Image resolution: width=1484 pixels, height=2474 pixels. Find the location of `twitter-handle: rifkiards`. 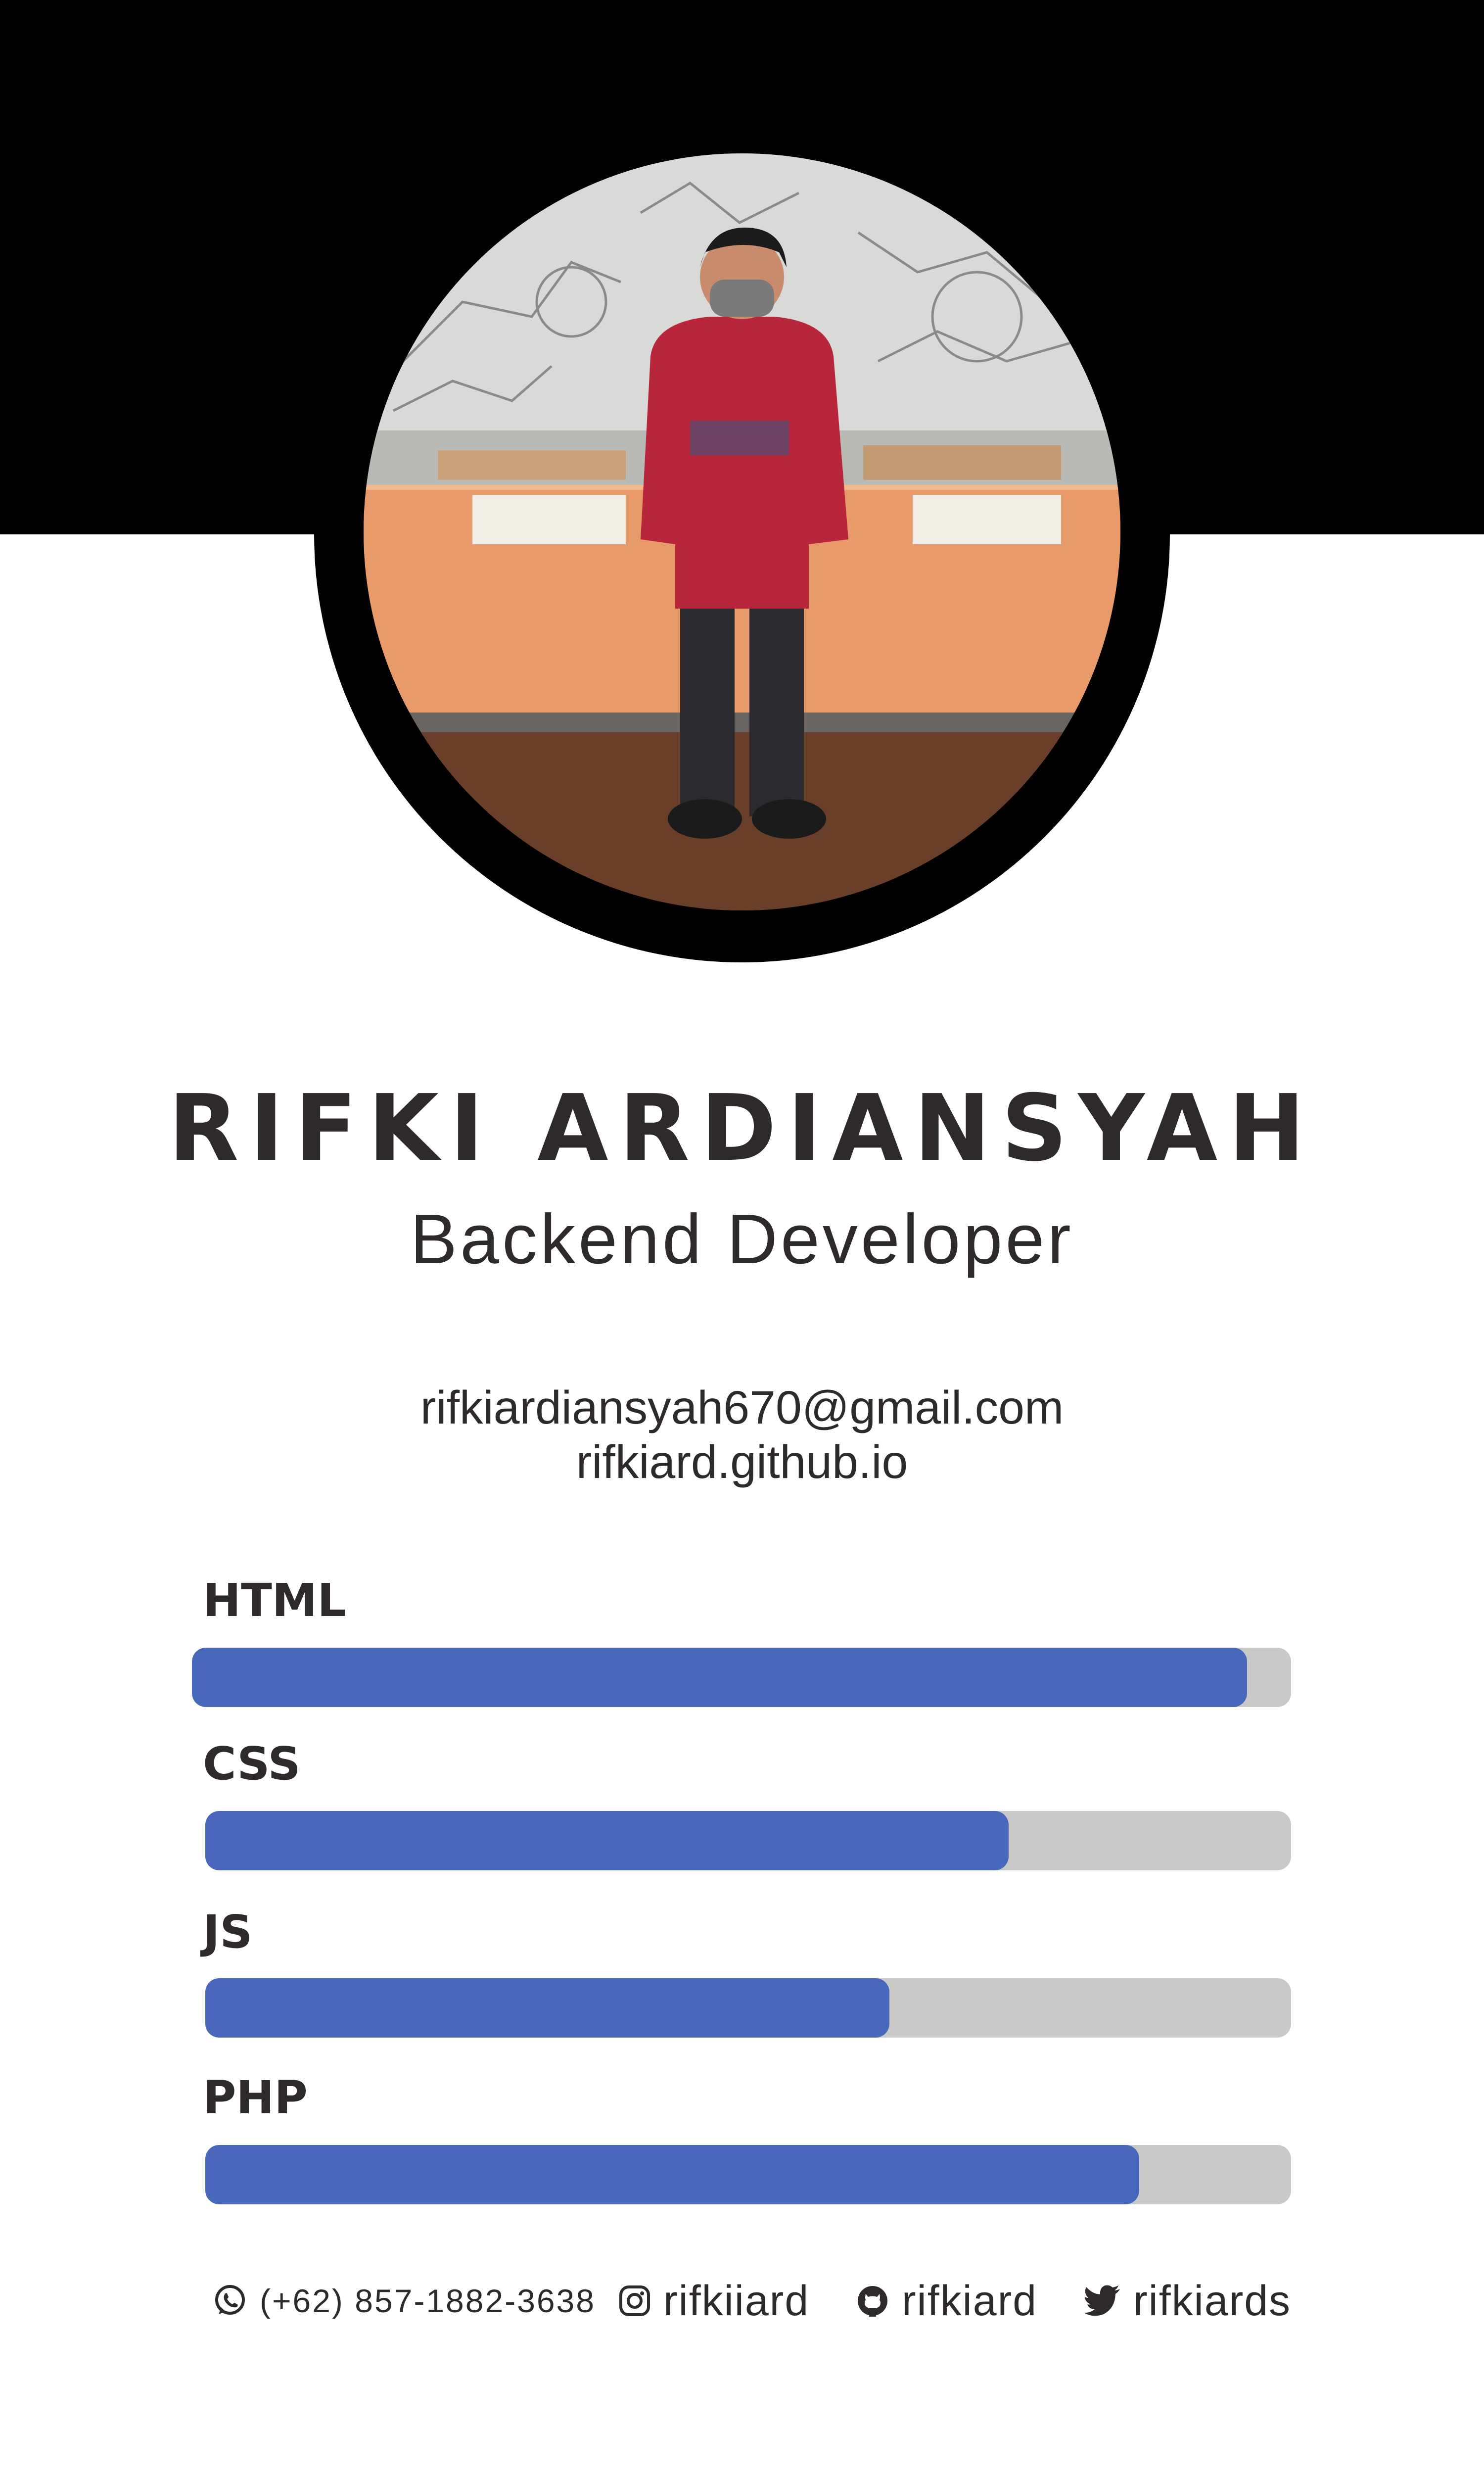

twitter-handle: rifkiards is located at coordinates (1212, 2301).